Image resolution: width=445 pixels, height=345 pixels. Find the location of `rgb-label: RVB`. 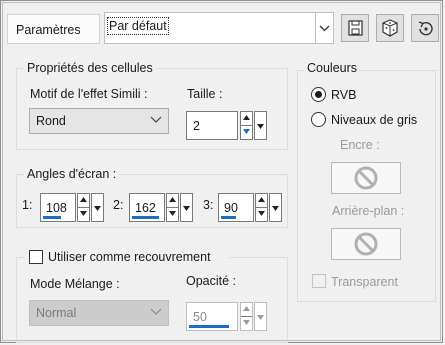

rgb-label: RVB is located at coordinates (344, 95).